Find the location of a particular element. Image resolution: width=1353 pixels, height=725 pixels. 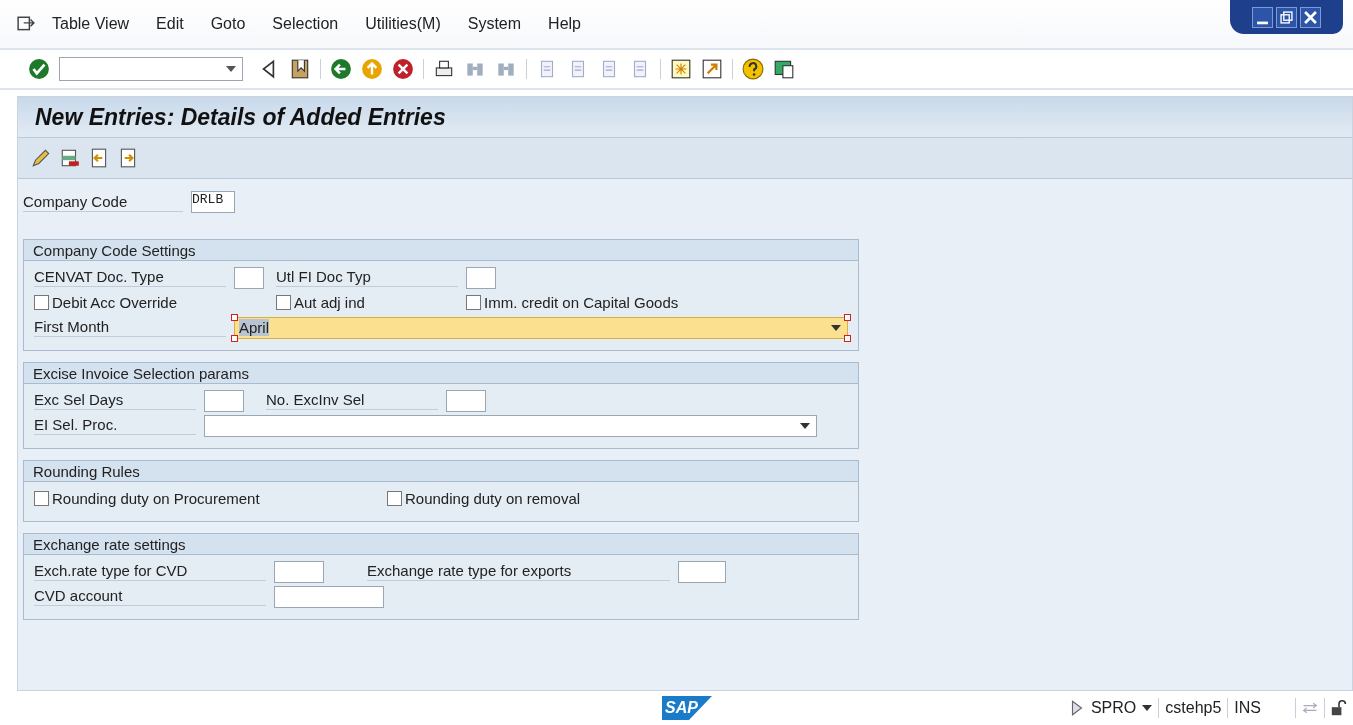

minimize-icon is located at coordinates (1262, 17).